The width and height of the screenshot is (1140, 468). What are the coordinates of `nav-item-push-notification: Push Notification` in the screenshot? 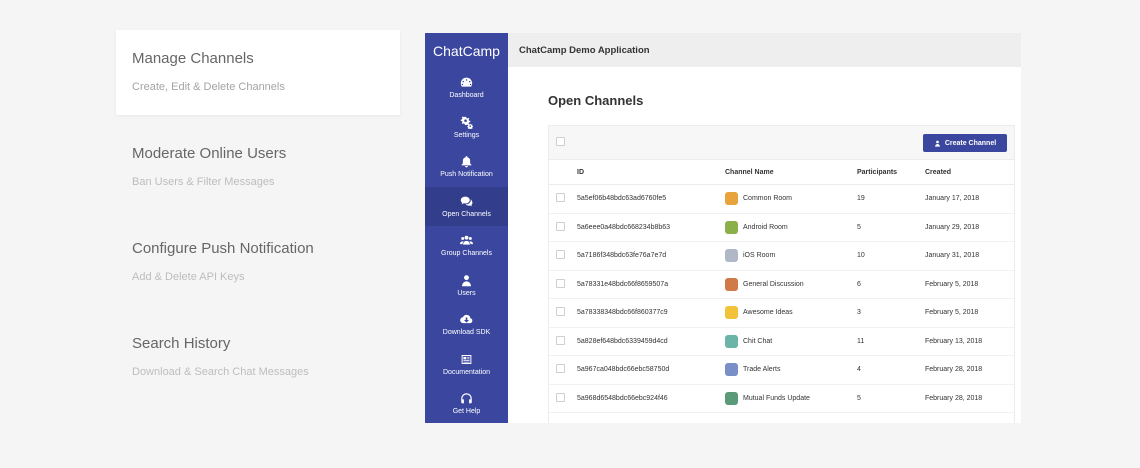 It's located at (466, 167).